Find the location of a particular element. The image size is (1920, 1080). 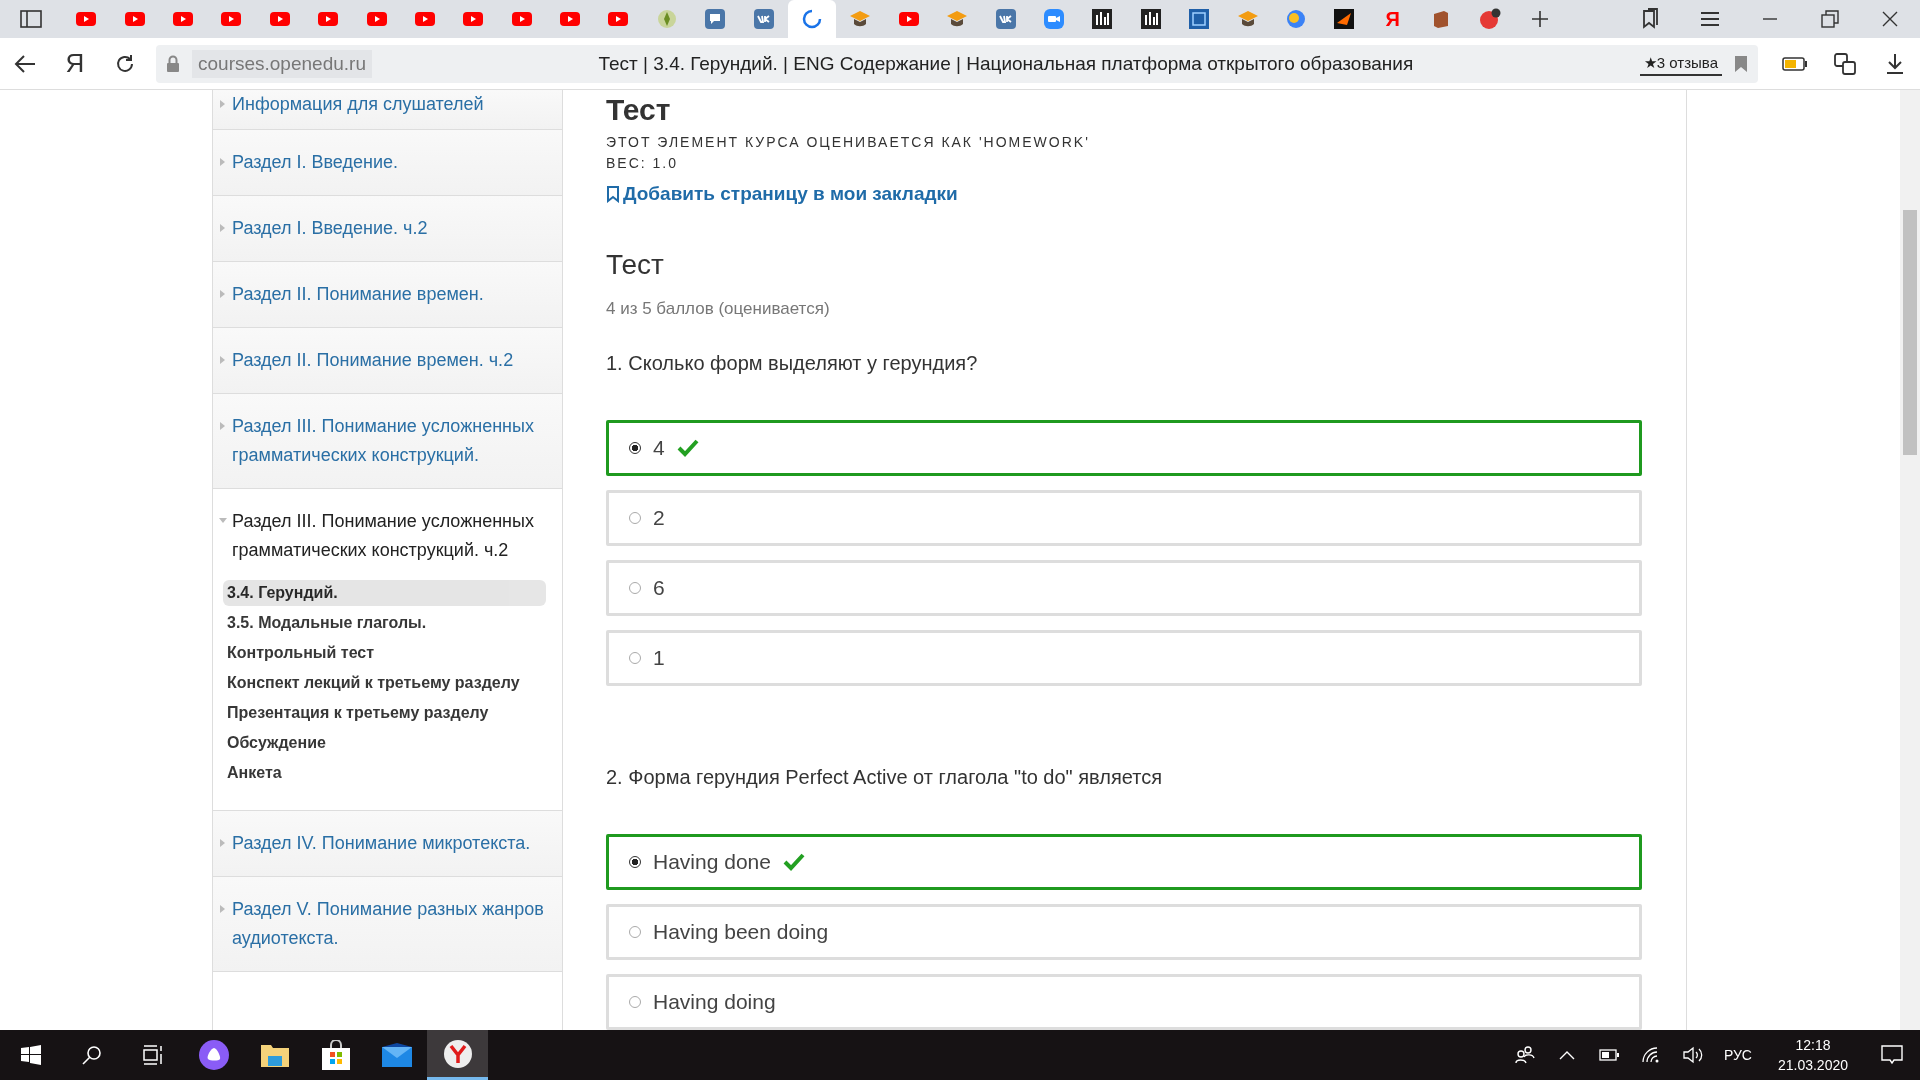

restore-icon is located at coordinates (1830, 19).